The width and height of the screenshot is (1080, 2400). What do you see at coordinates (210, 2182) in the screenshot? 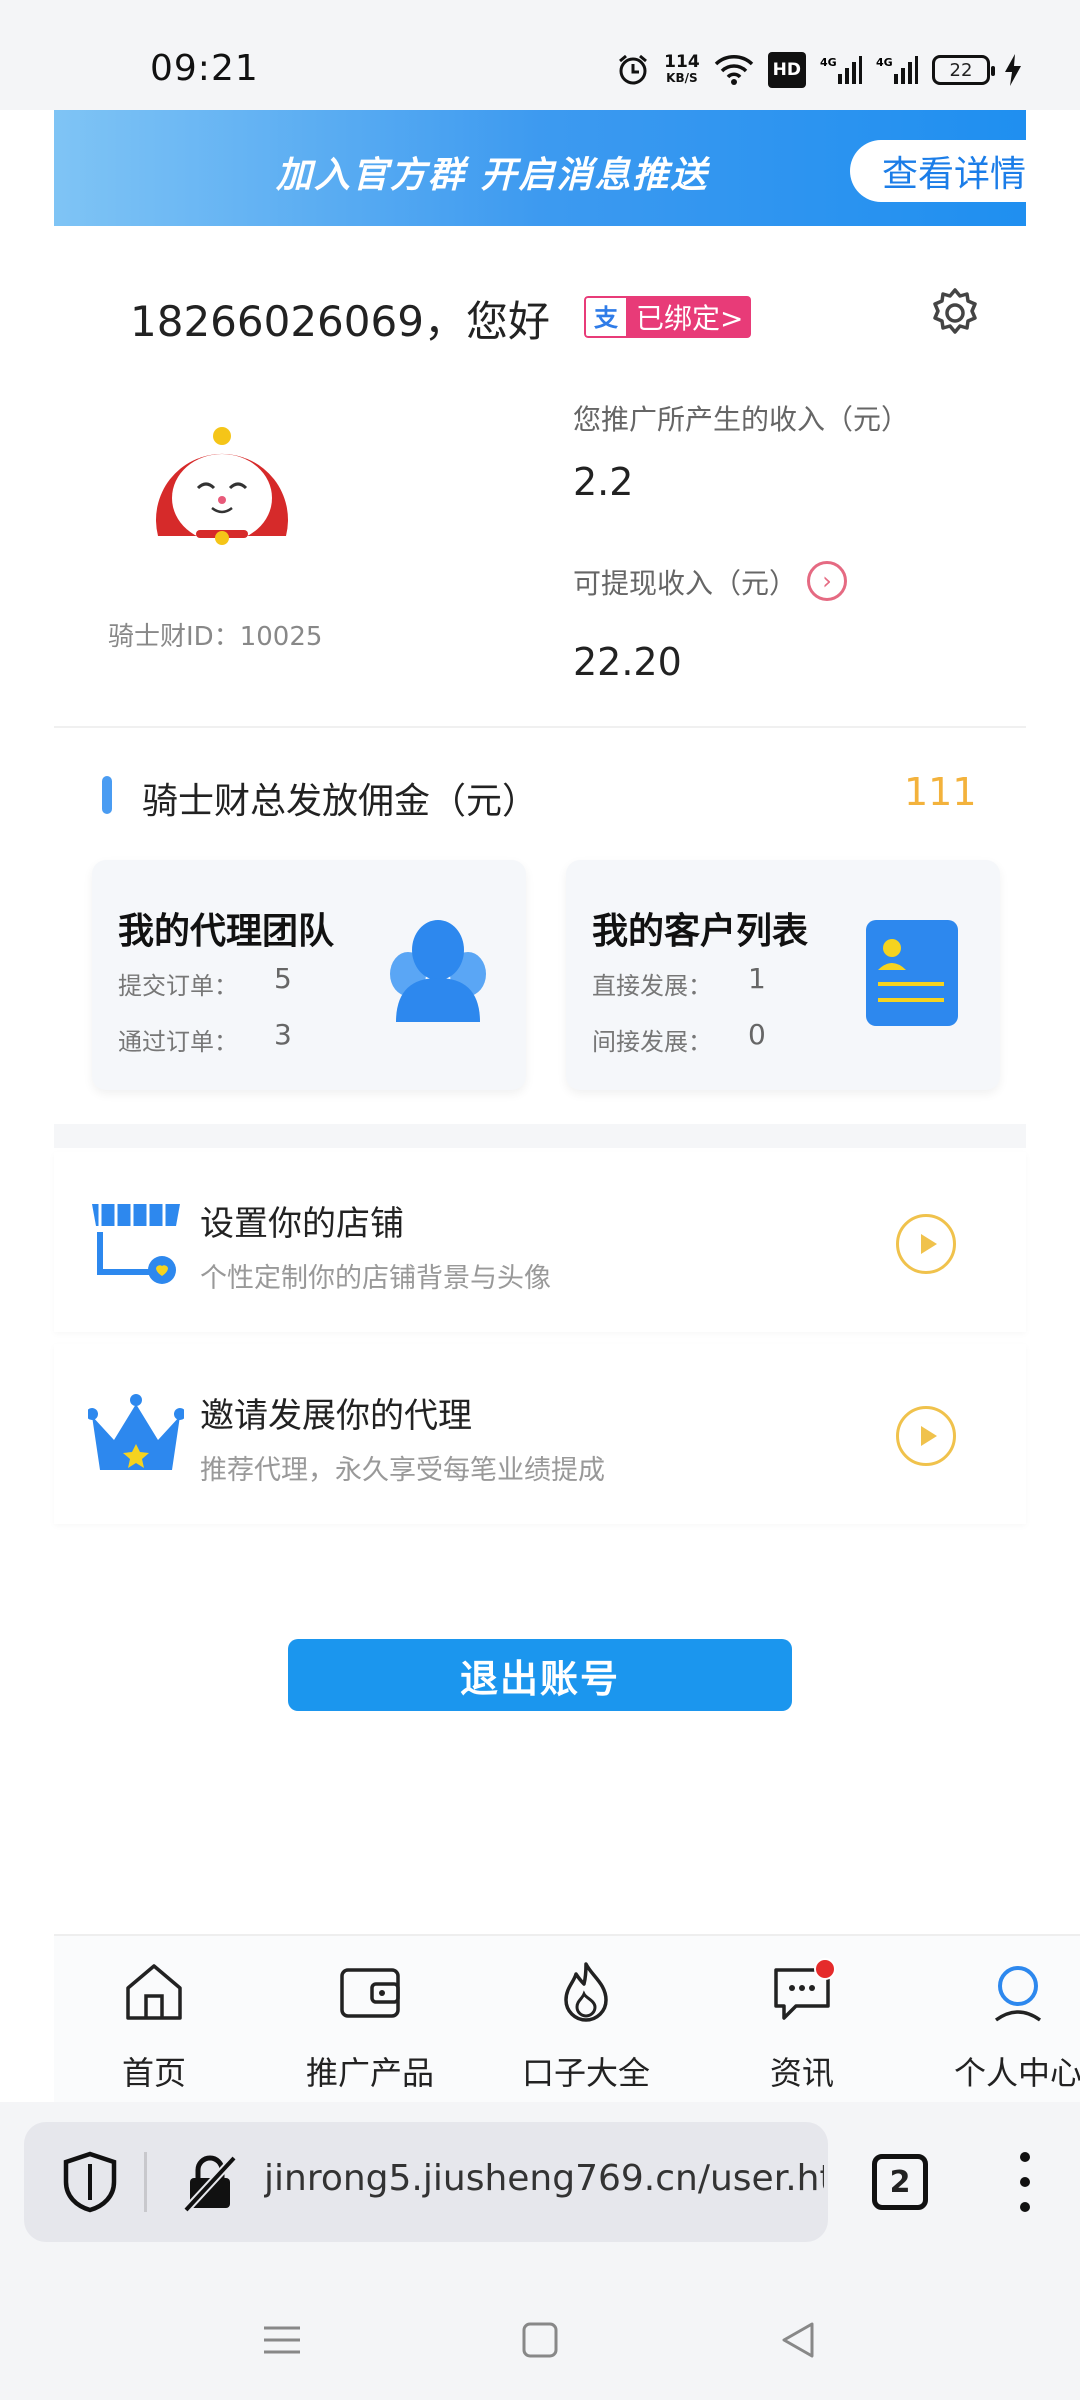
I see `insecure-lock-icon` at bounding box center [210, 2182].